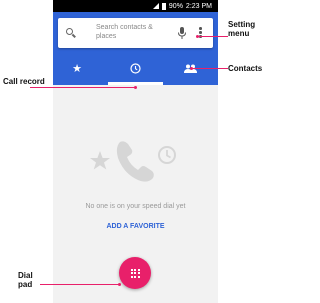 The width and height of the screenshot is (320, 303). What do you see at coordinates (242, 29) in the screenshot?
I see `setting-menu-annotation: Setting menu` at bounding box center [242, 29].